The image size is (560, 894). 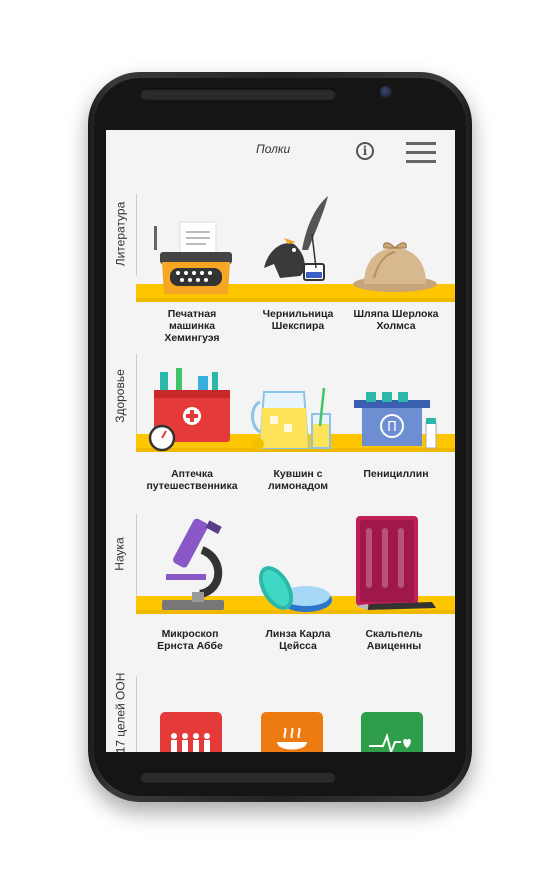 I want to click on item-label: Микроскоп Ернста Аббе, so click(x=190, y=640).